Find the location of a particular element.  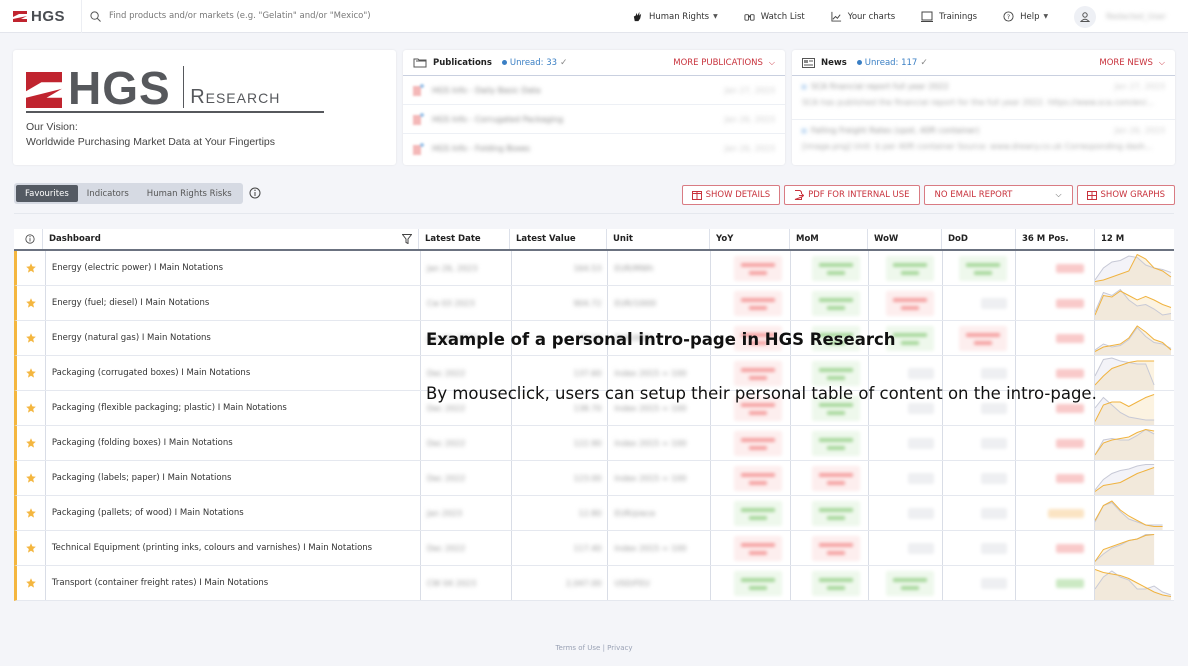

publications-unread: Unread: 33 ✓ is located at coordinates (534, 63).